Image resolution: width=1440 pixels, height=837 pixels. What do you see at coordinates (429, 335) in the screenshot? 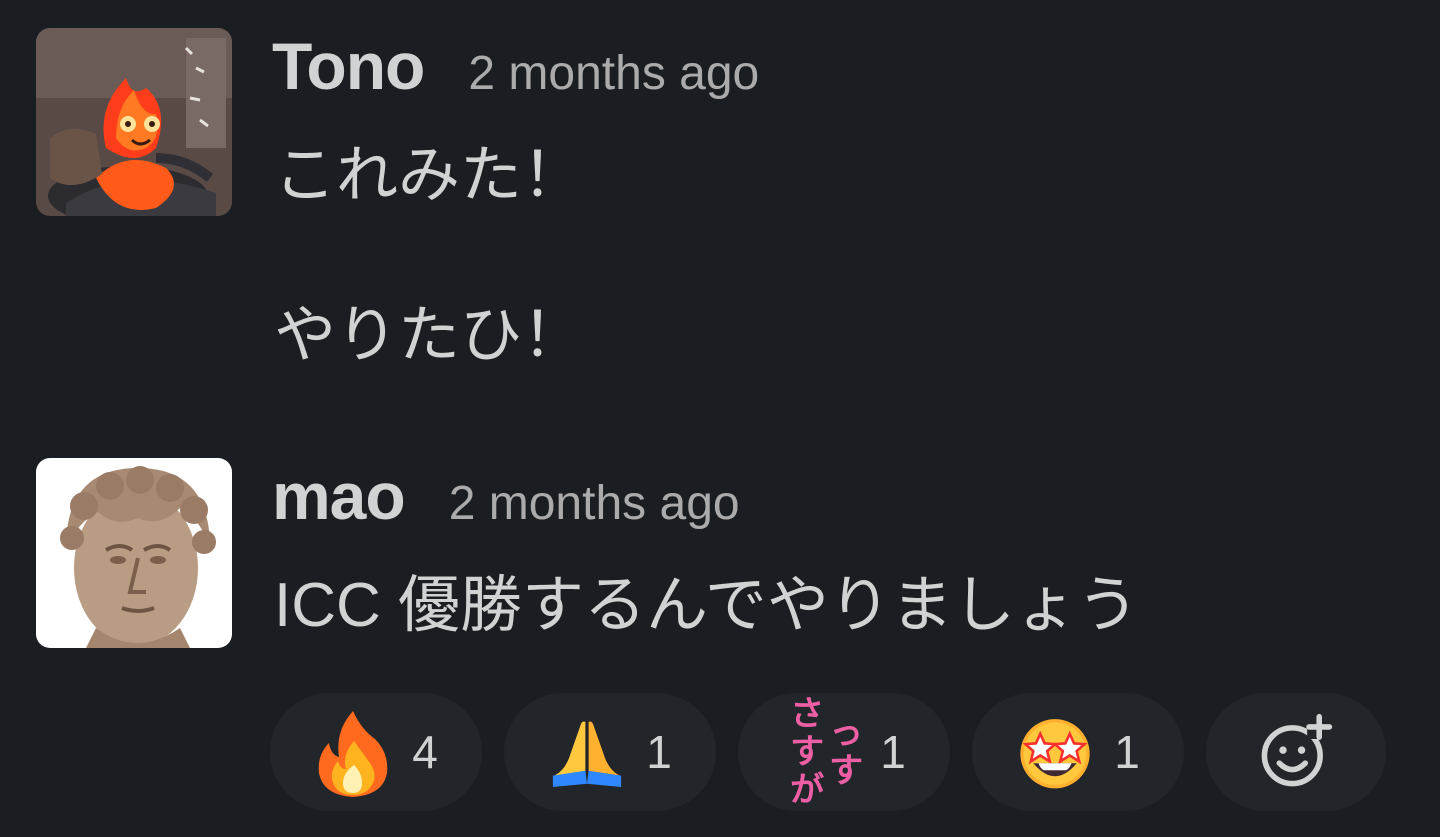
I see `message-text: やりたひ！` at bounding box center [429, 335].